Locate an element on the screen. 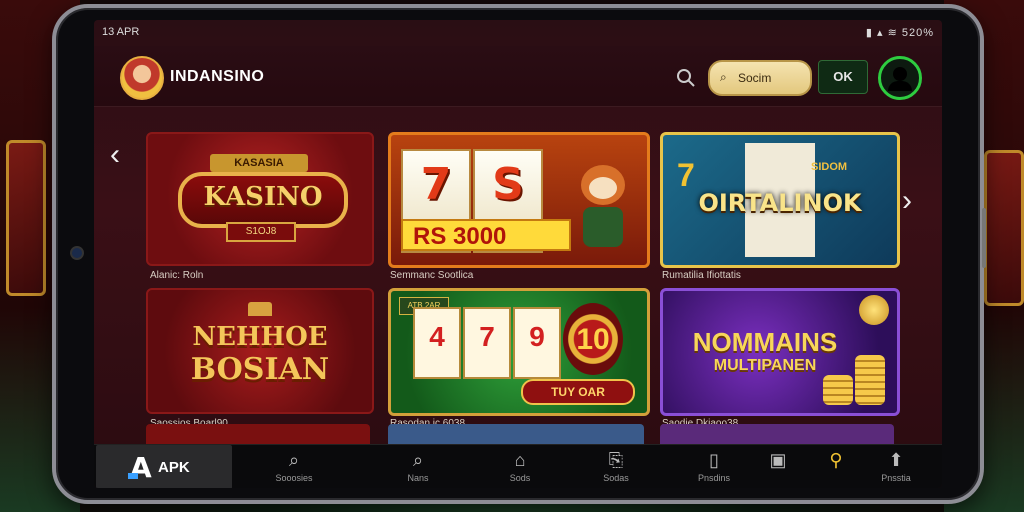 The width and height of the screenshot is (1024, 512). try-button: TUY OAR is located at coordinates (578, 392).